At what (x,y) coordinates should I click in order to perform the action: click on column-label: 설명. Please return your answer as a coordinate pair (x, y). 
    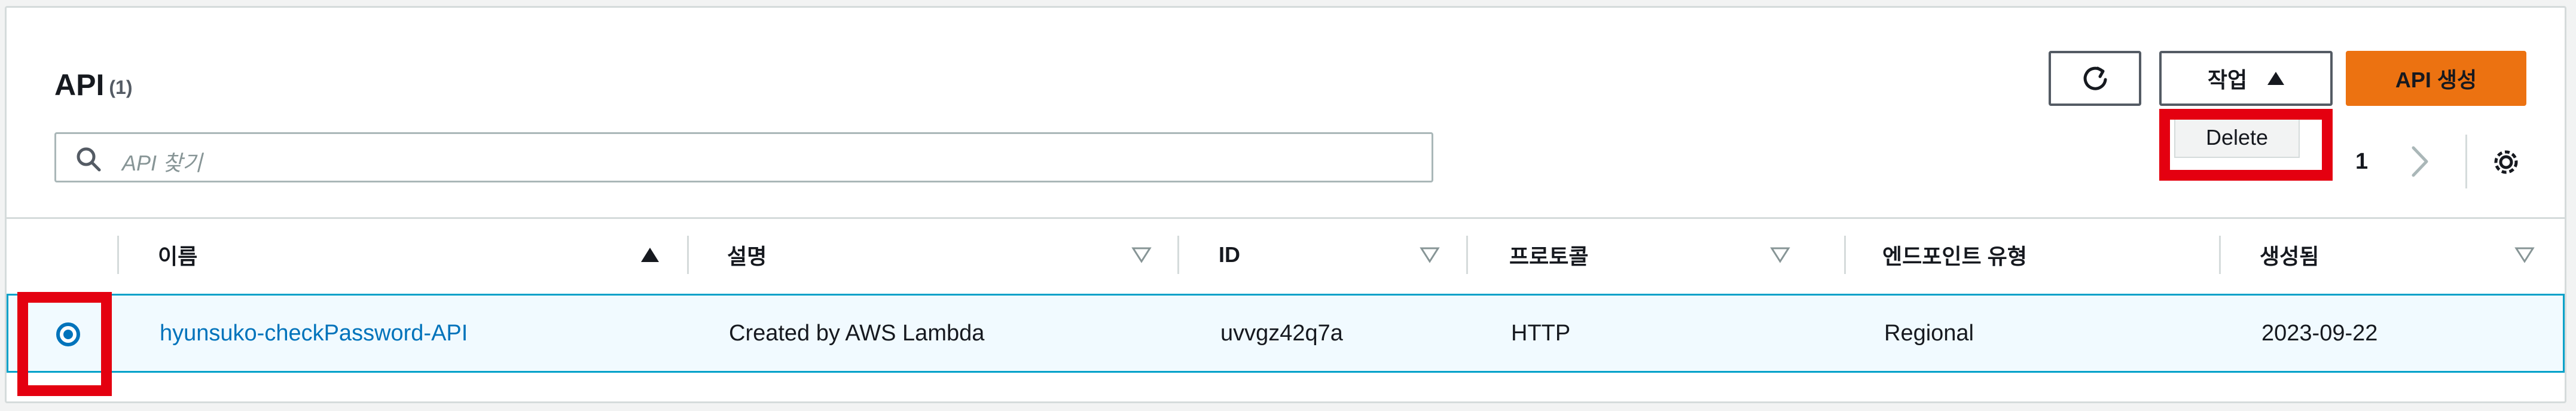
    Looking at the image, I should click on (747, 256).